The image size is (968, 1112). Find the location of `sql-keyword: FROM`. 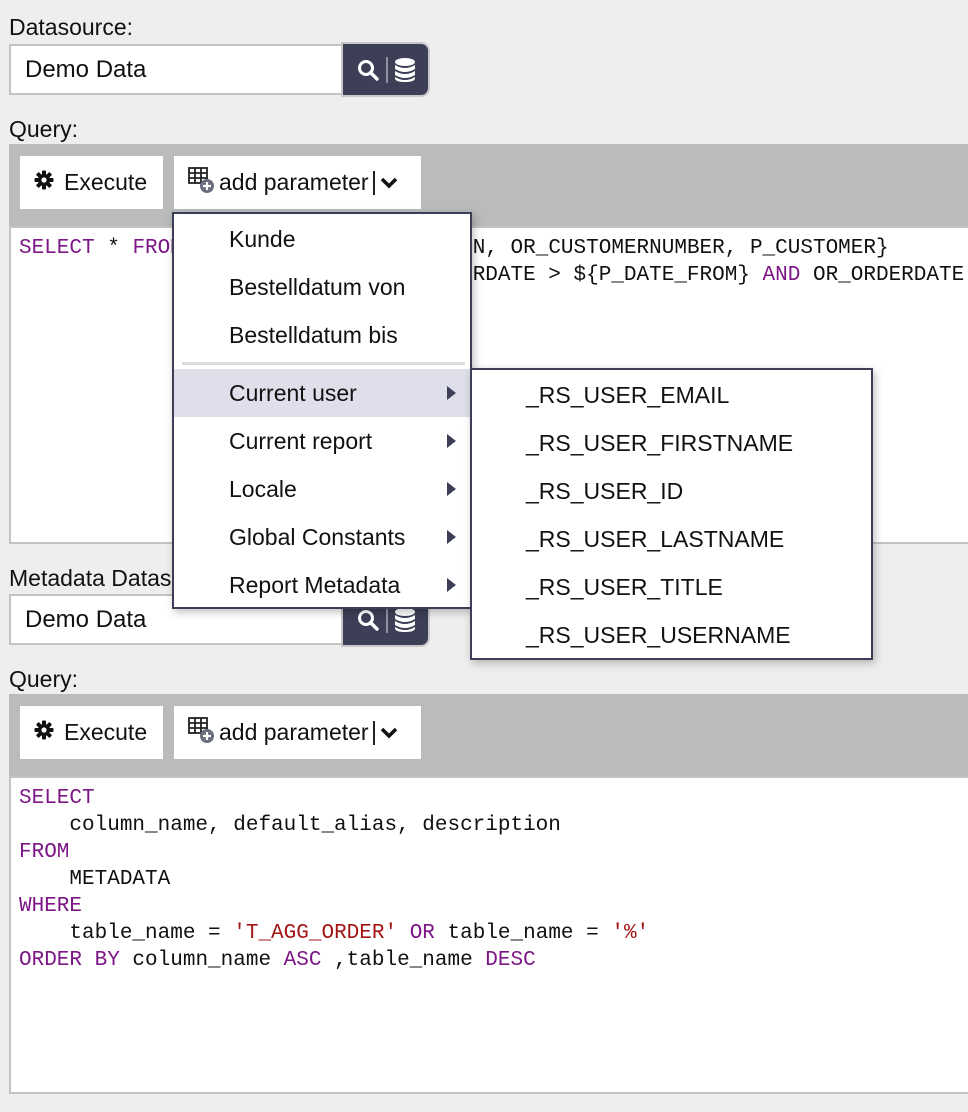

sql-keyword: FROM is located at coordinates (44, 852).